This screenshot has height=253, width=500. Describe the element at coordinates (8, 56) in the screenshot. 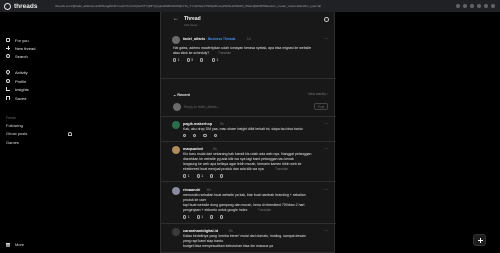

I see `search-icon` at that location.